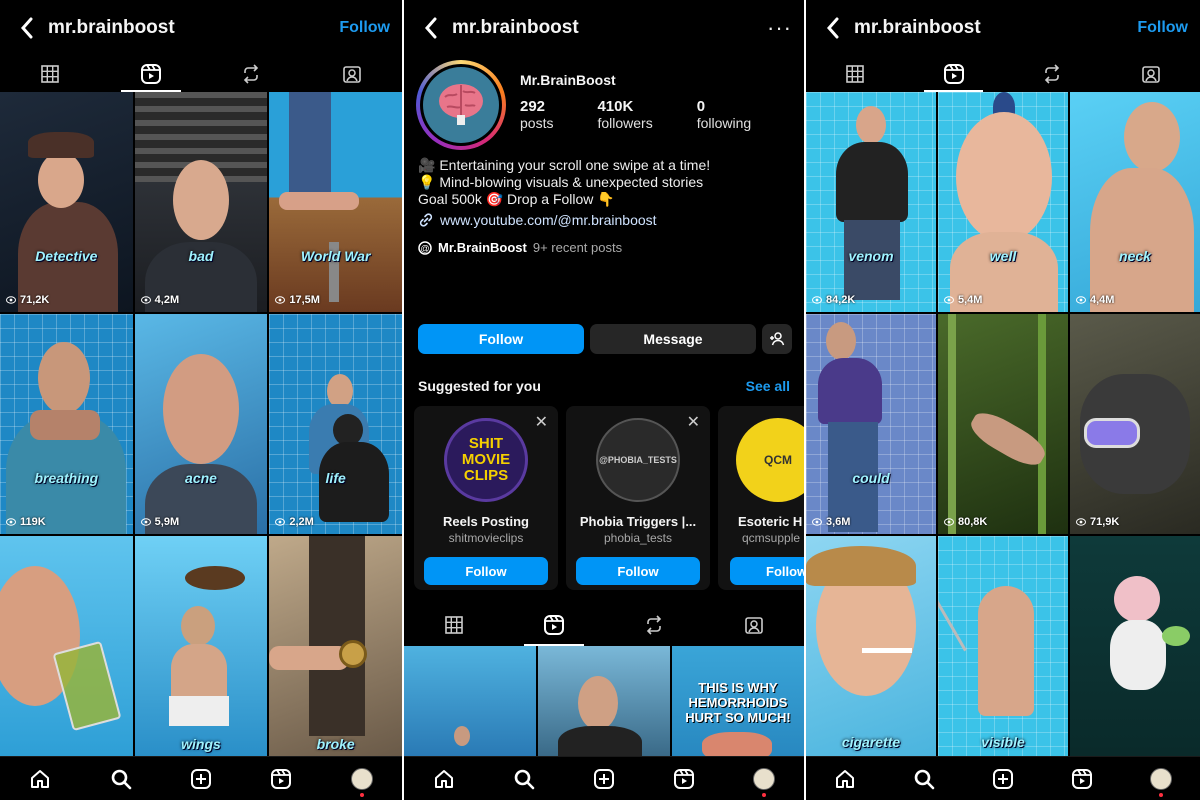 The image size is (1200, 800). What do you see at coordinates (537, 220) in the screenshot?
I see `profile-link: www.youtube.com/@mr.brainboost` at bounding box center [537, 220].